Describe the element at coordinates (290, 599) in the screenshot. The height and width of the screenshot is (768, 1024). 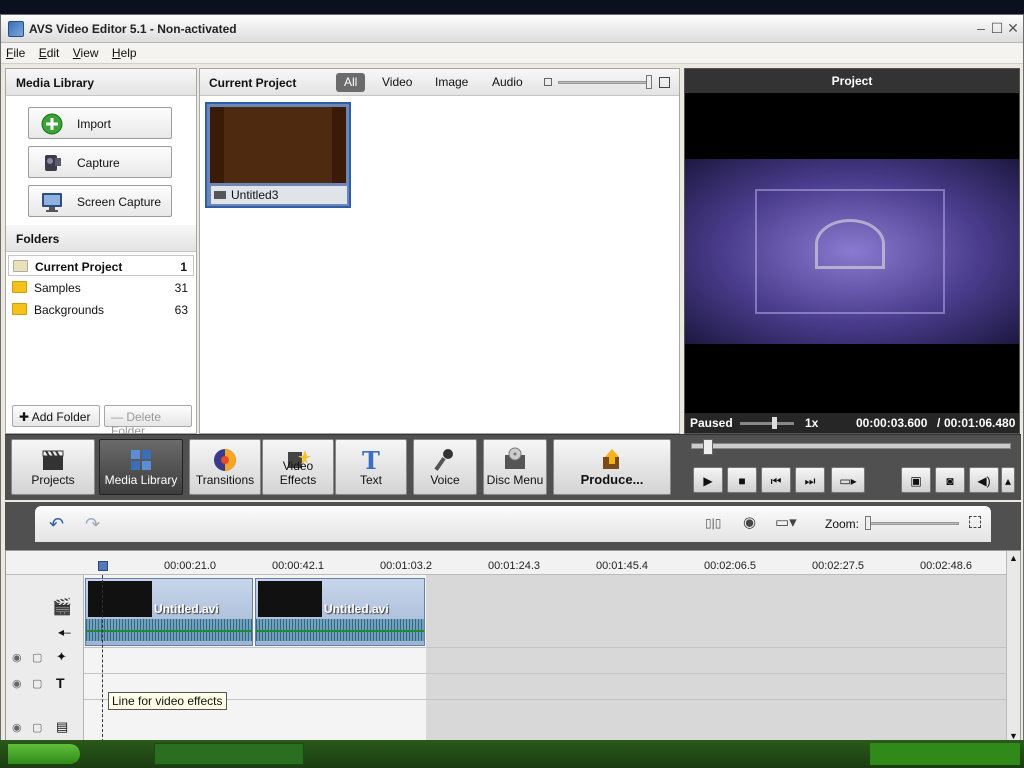
I see `clip-thumbnail` at that location.